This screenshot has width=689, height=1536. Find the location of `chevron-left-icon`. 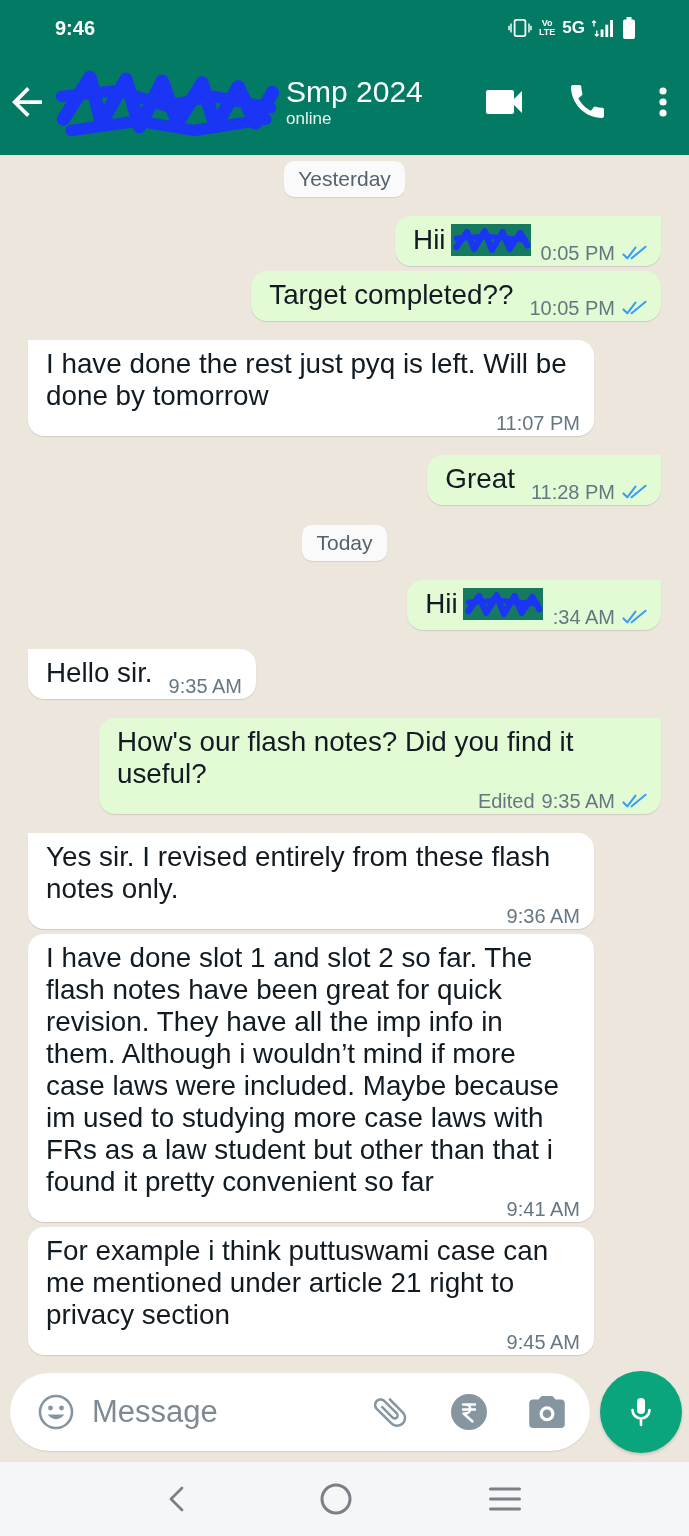

chevron-left-icon is located at coordinates (176, 1499).